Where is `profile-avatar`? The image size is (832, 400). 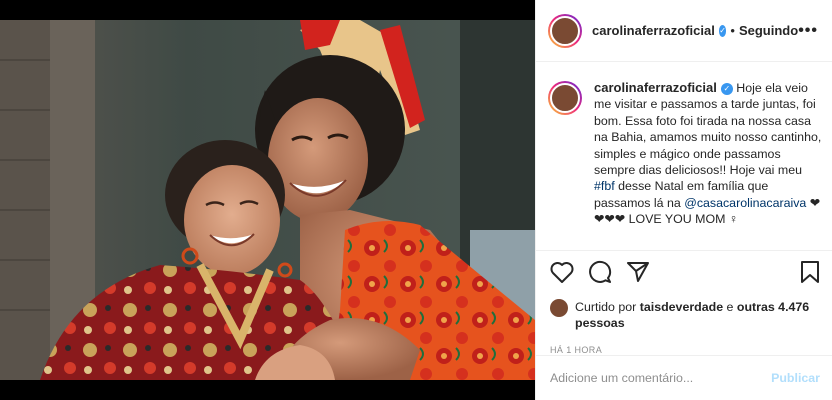 profile-avatar is located at coordinates (565, 30).